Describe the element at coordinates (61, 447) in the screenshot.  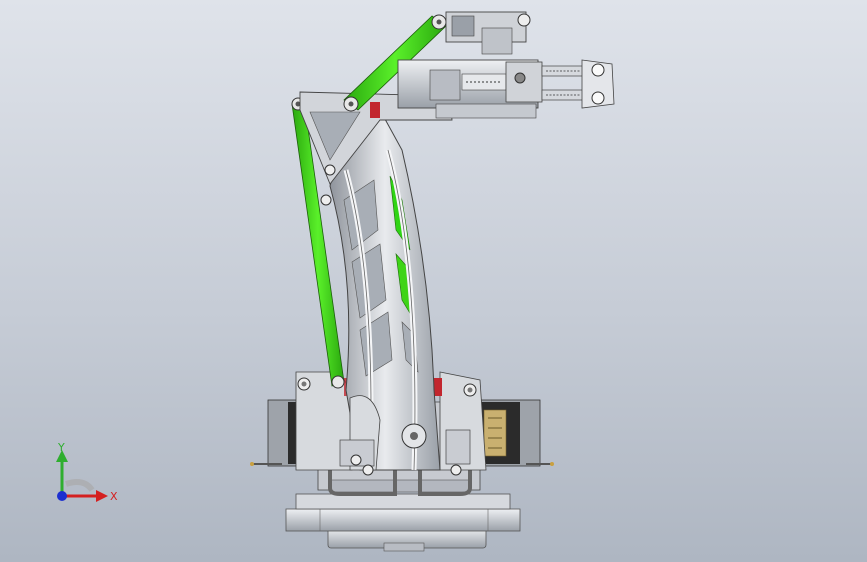
I see `y-axis-label: Y` at that location.